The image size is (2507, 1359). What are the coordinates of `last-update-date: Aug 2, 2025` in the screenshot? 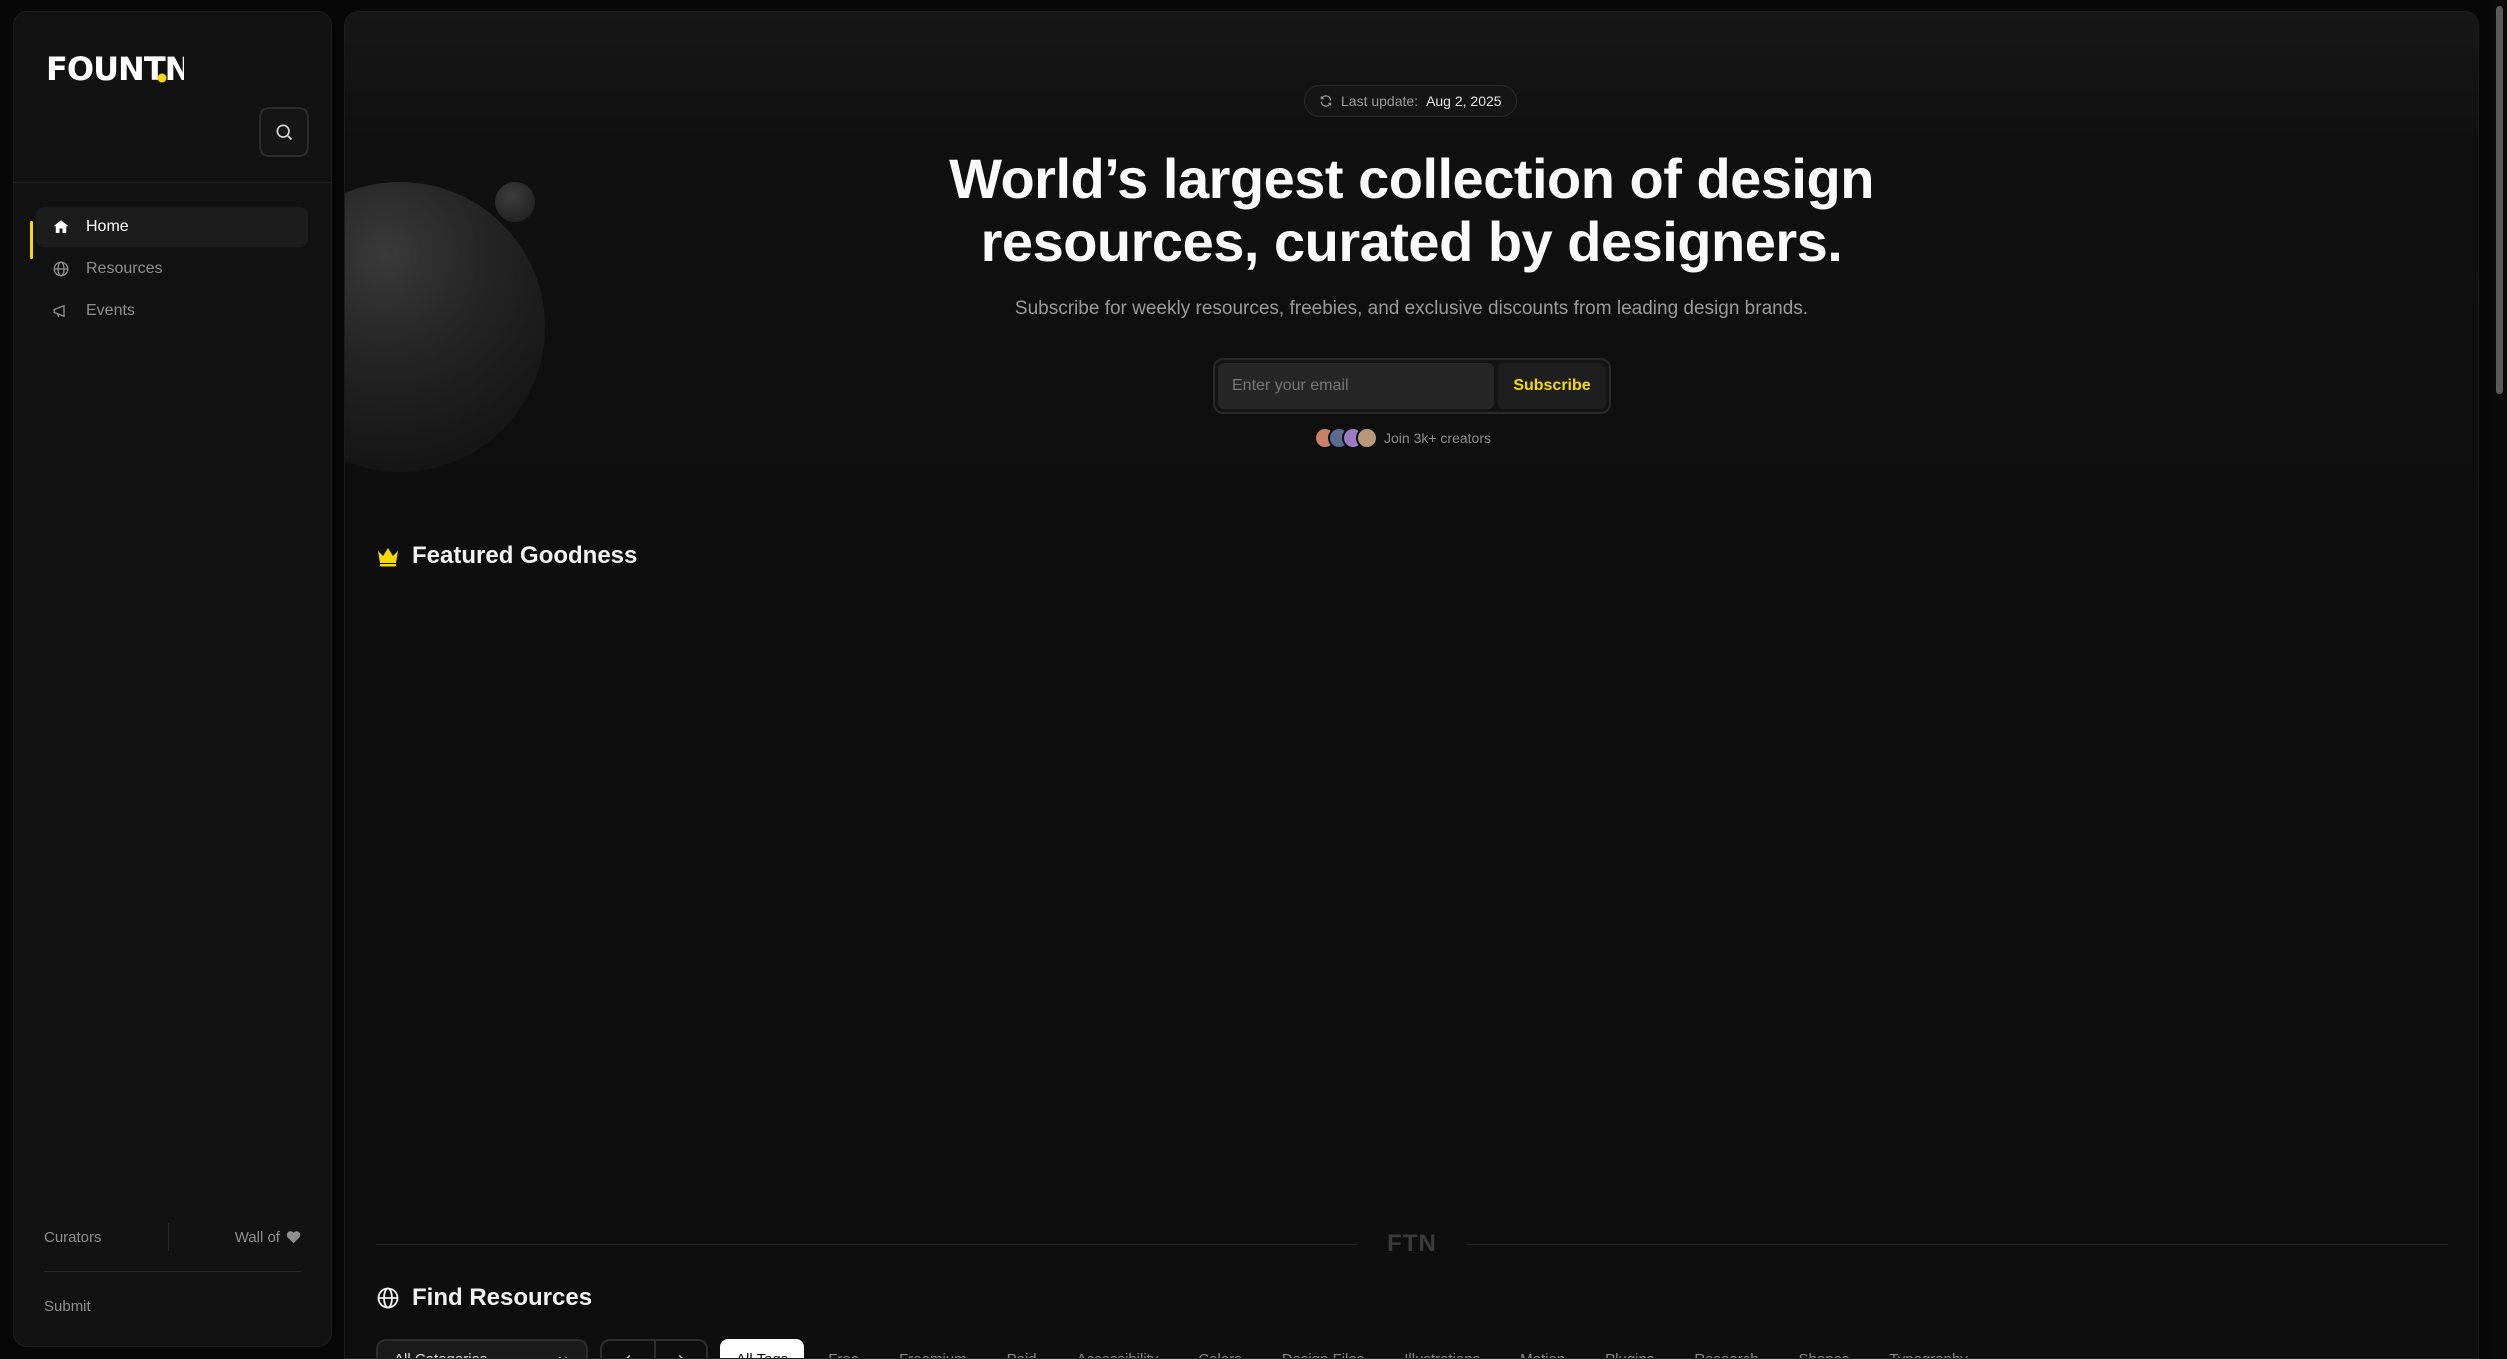 It's located at (1464, 101).